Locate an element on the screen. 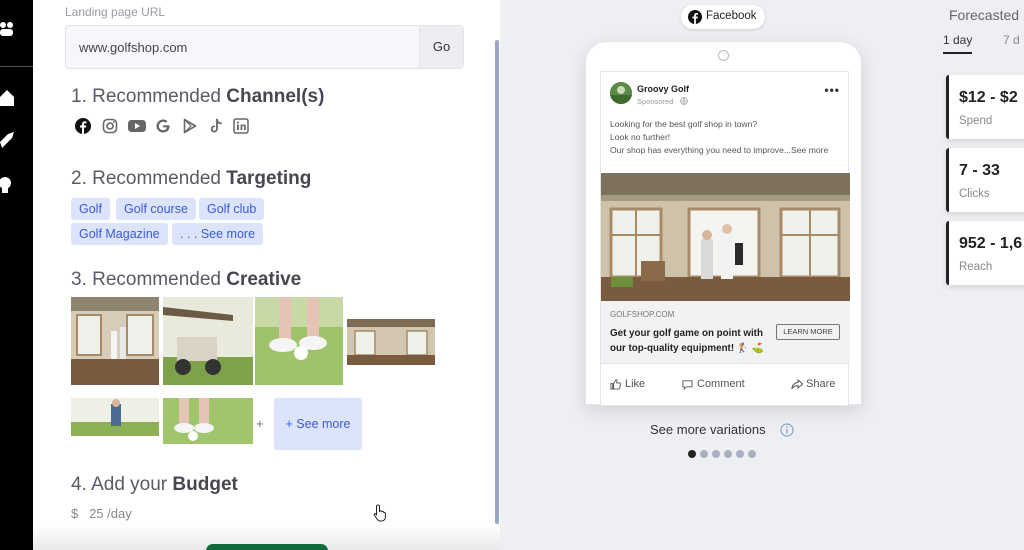 This screenshot has height=550, width=1024. google-icon is located at coordinates (163, 126).